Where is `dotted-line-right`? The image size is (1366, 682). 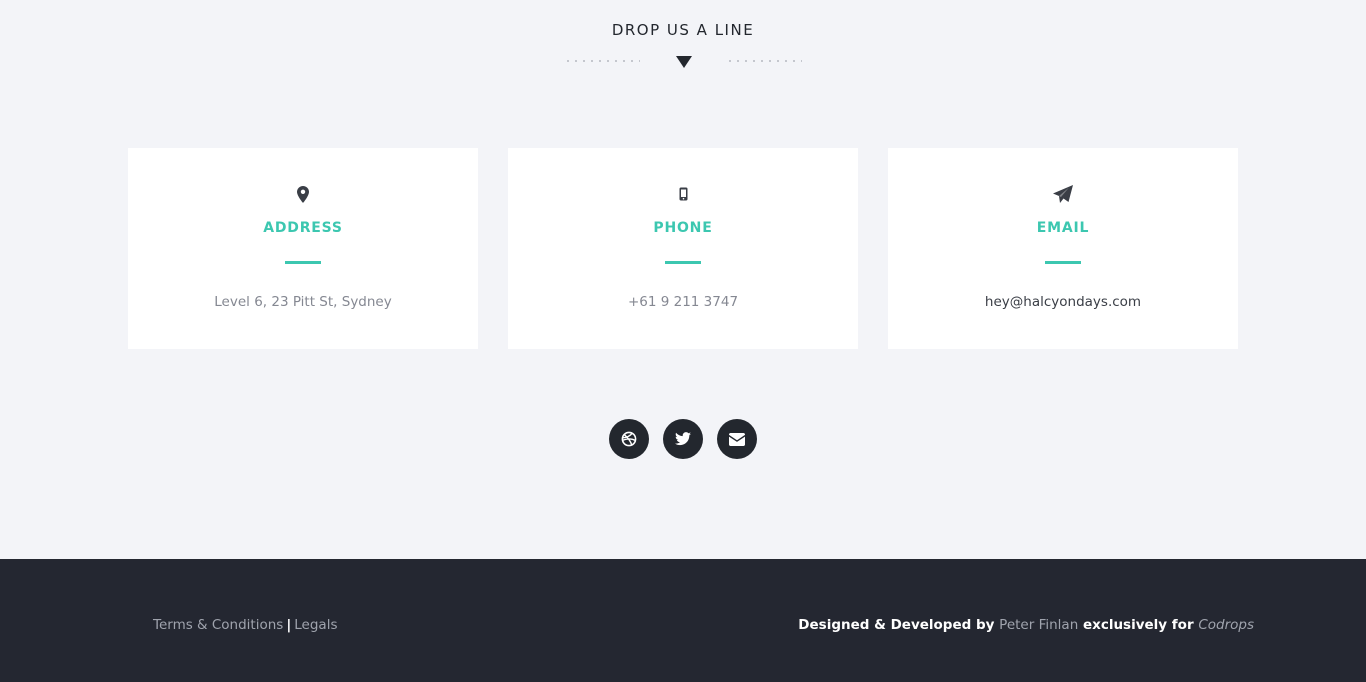
dotted-line-right is located at coordinates (764, 61).